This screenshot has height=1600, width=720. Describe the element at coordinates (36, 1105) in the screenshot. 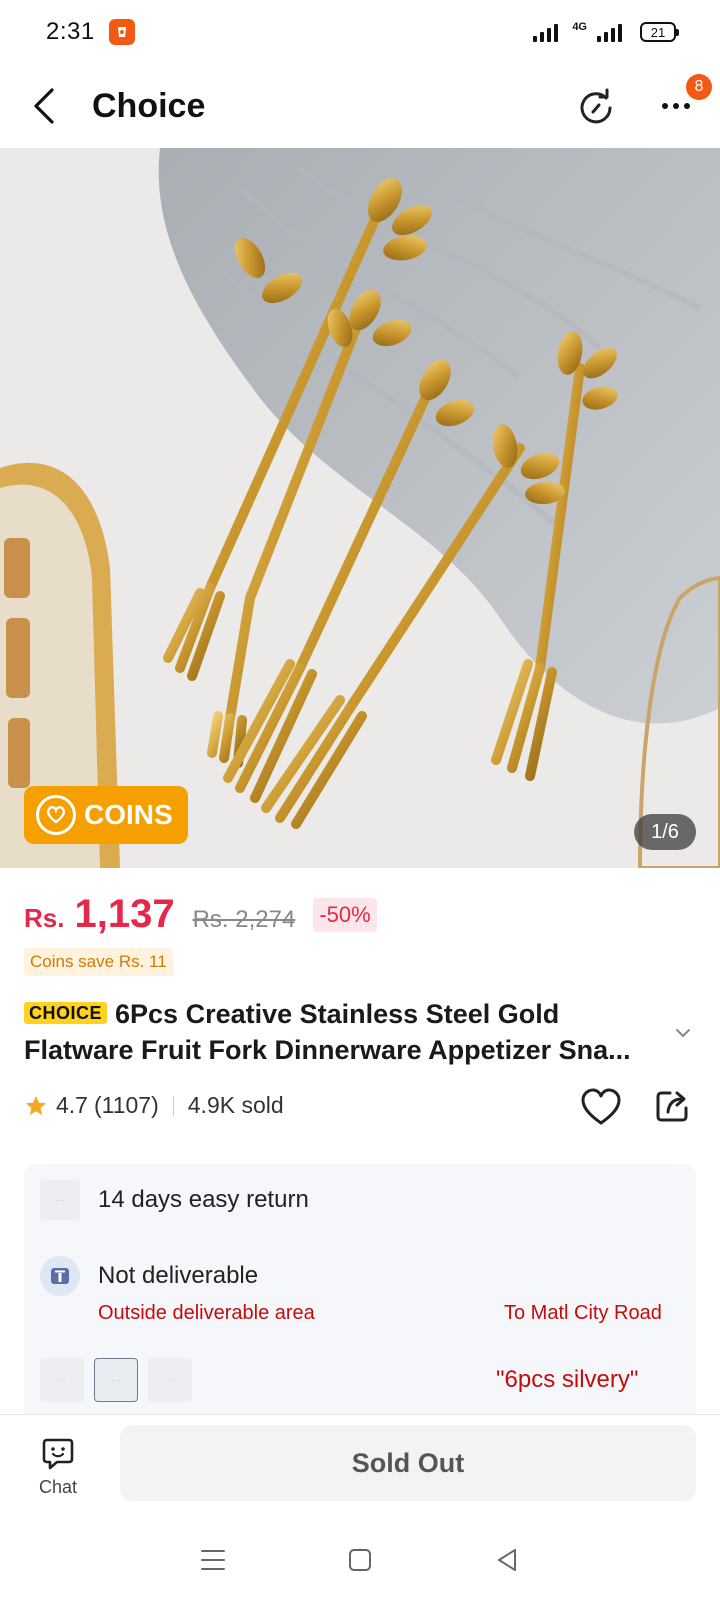

I see `star-icon` at that location.